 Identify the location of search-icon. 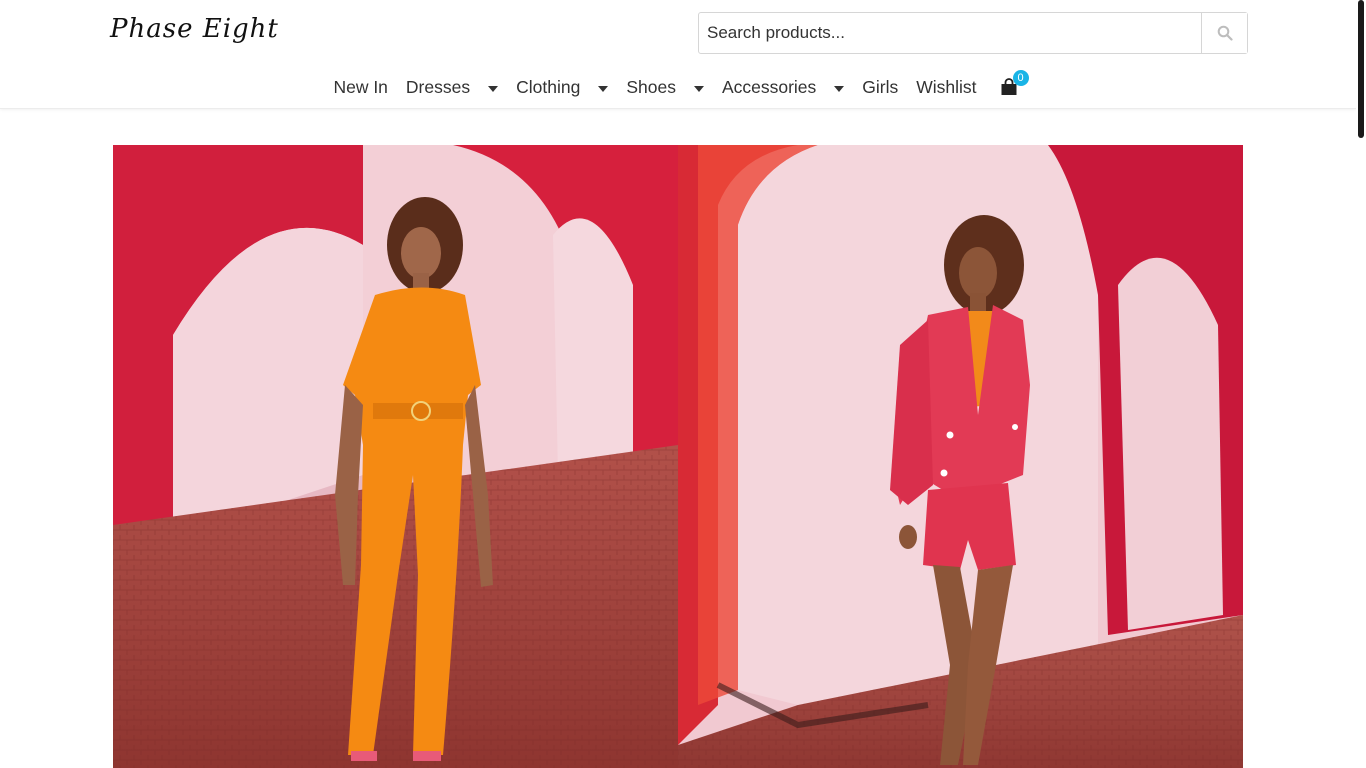
(1225, 33).